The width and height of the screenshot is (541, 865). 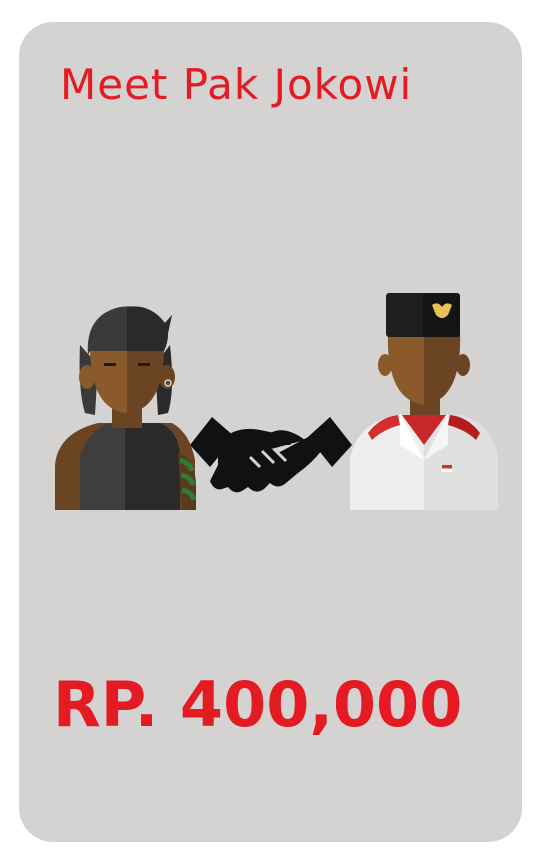 What do you see at coordinates (258, 704) in the screenshot?
I see `price-label: RP. 400,000` at bounding box center [258, 704].